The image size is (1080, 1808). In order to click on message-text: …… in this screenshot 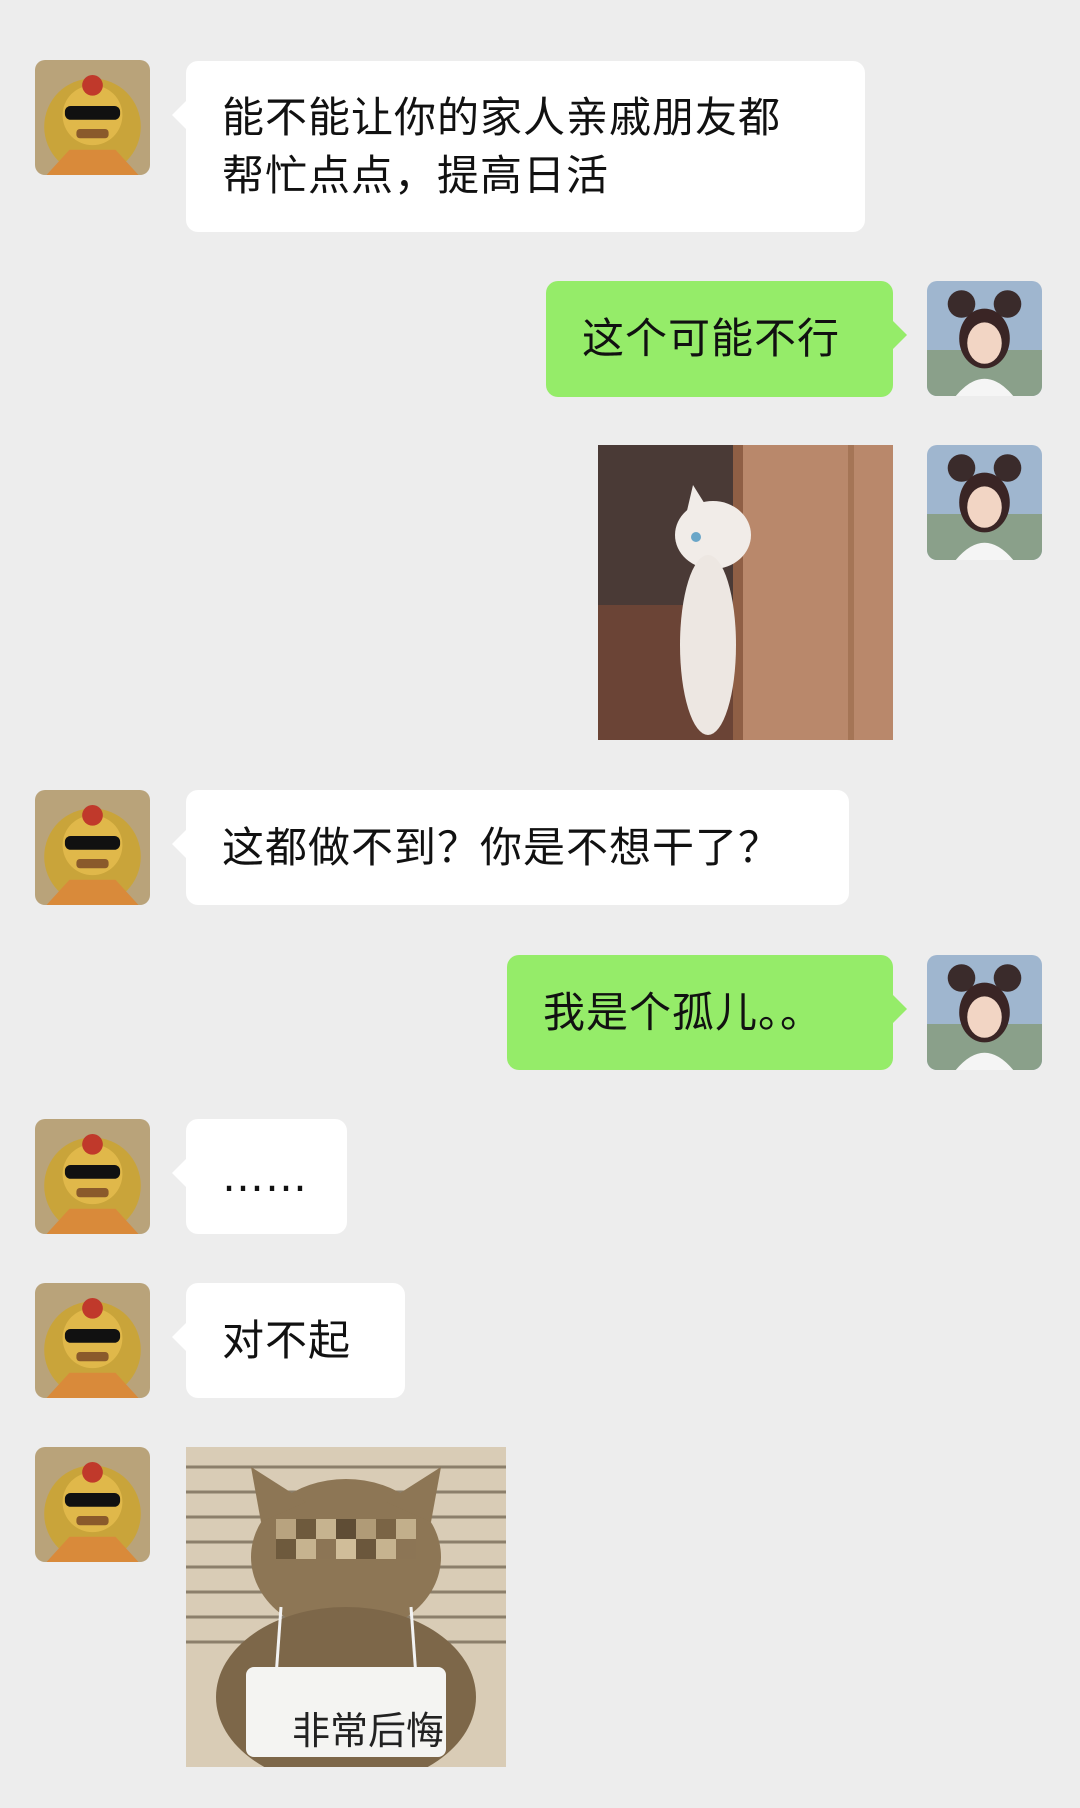, I will do `click(265, 1176)`.